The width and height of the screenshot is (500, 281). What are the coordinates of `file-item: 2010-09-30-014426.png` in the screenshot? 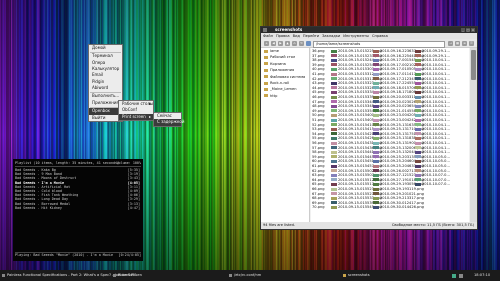 It's located at (398, 207).